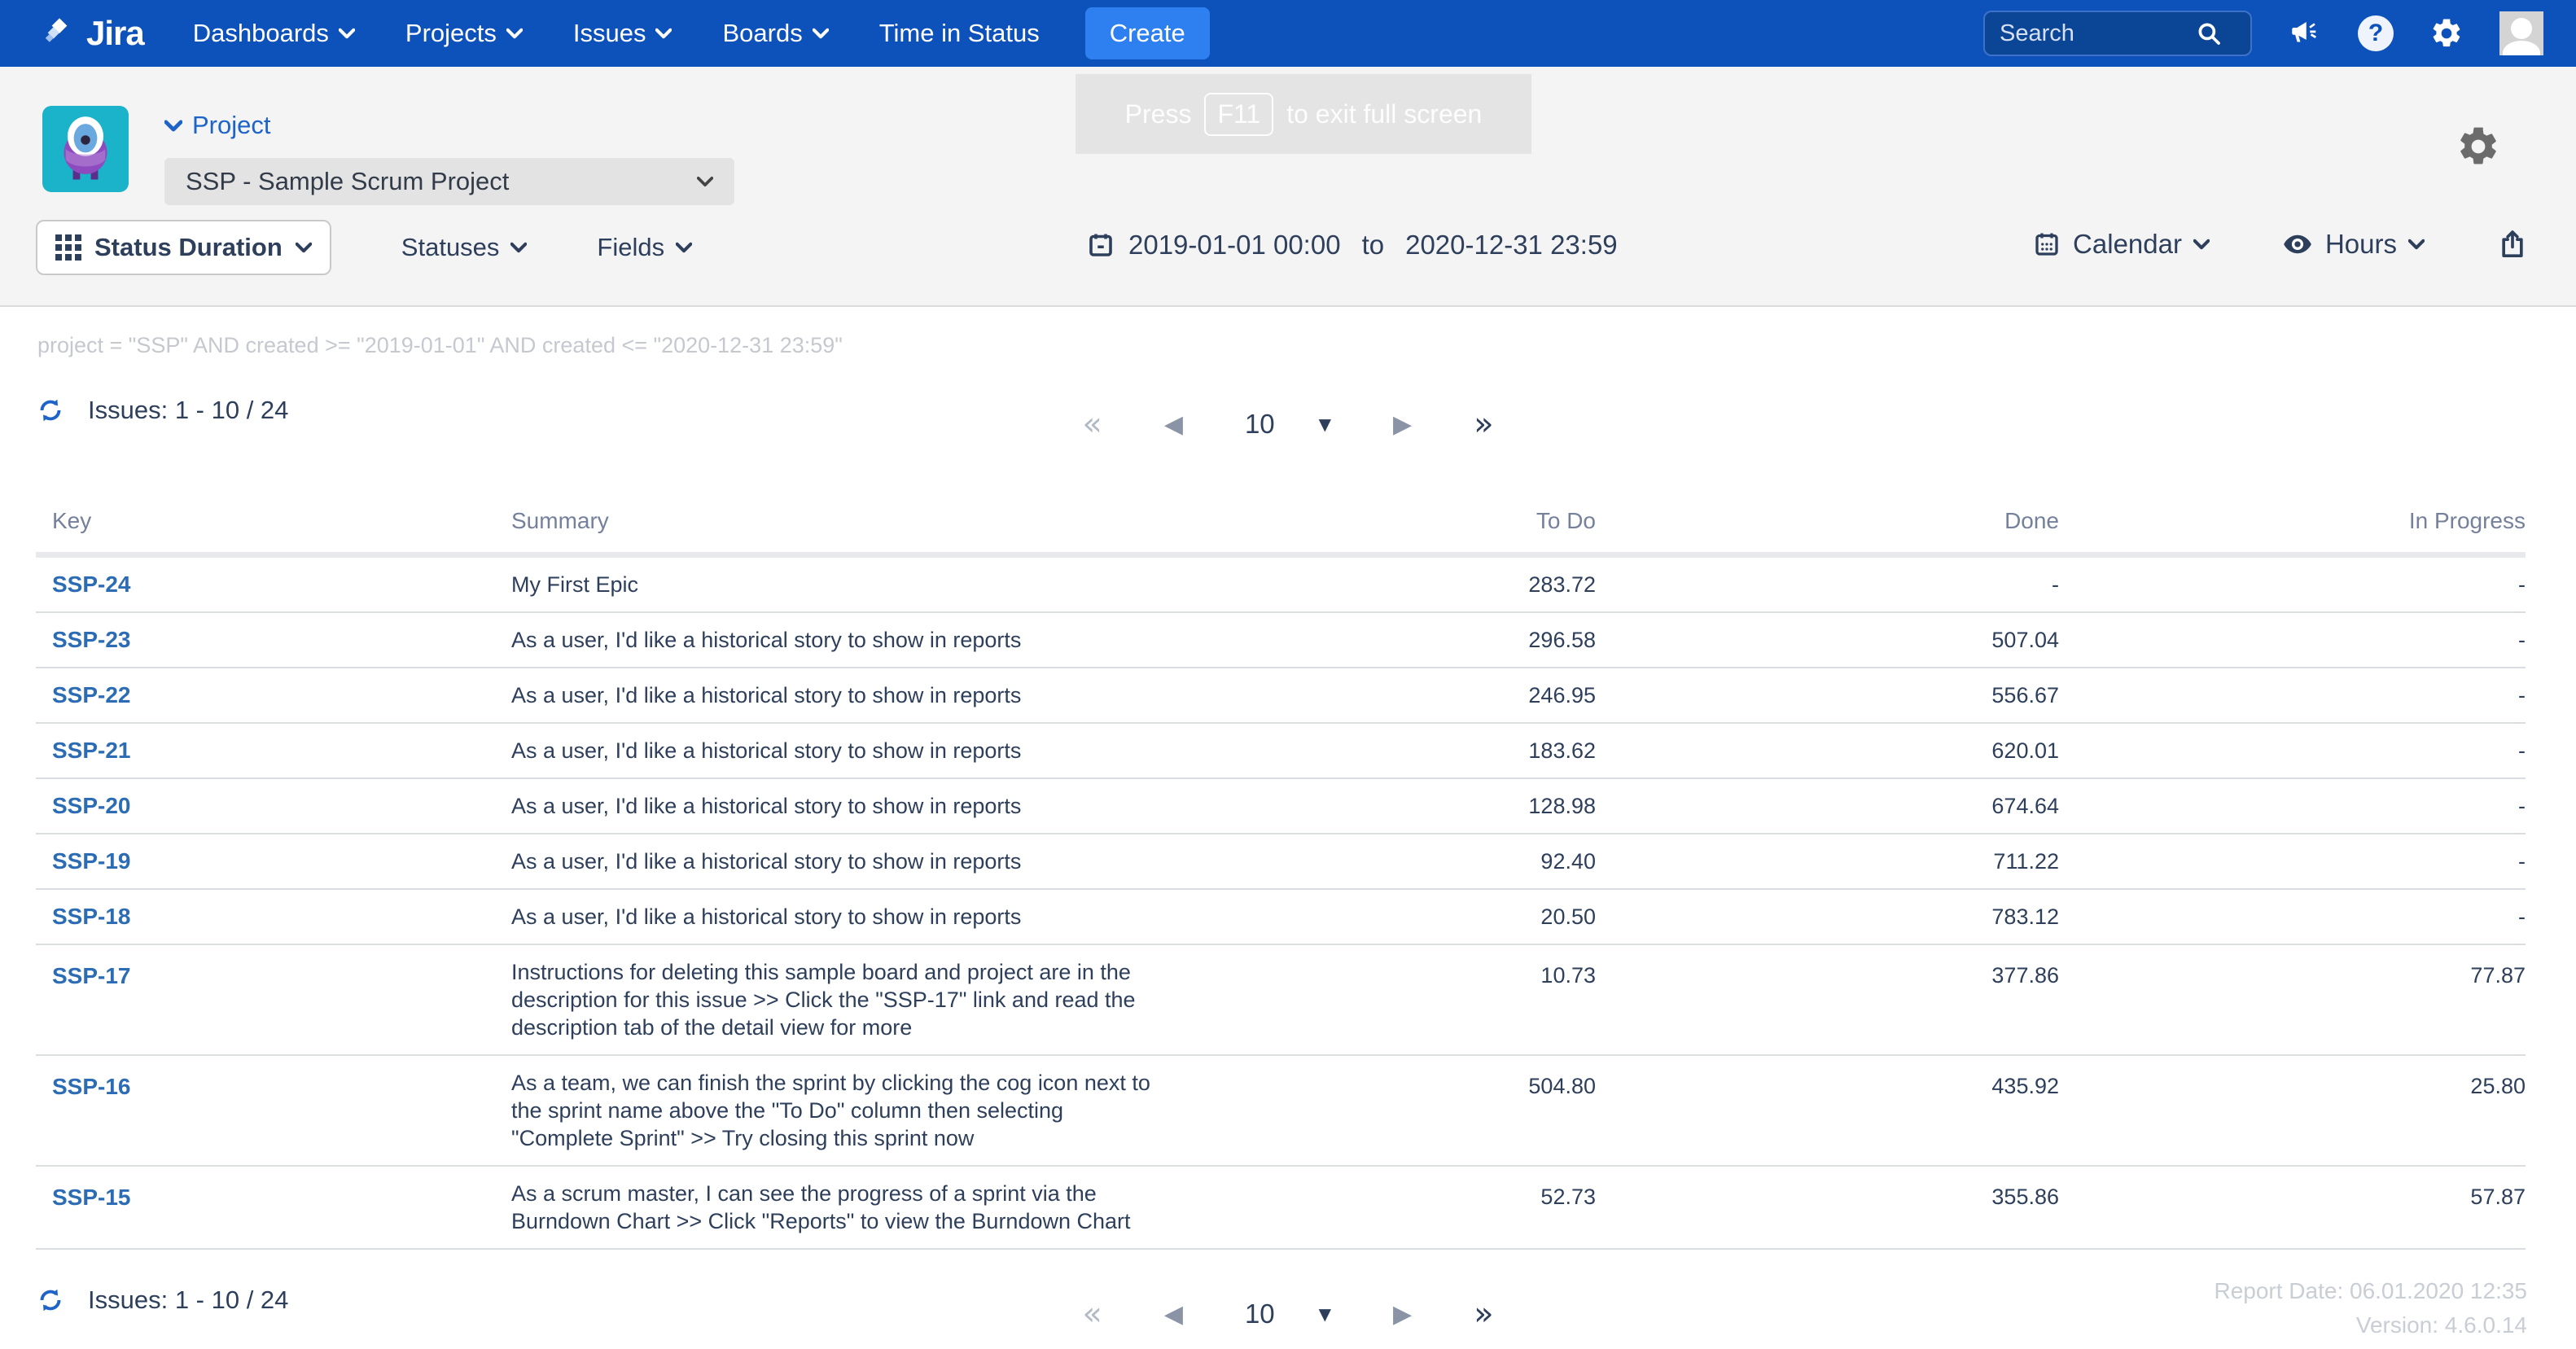 The width and height of the screenshot is (2576, 1349). What do you see at coordinates (852, 527) in the screenshot?
I see `column-summary: Summary` at bounding box center [852, 527].